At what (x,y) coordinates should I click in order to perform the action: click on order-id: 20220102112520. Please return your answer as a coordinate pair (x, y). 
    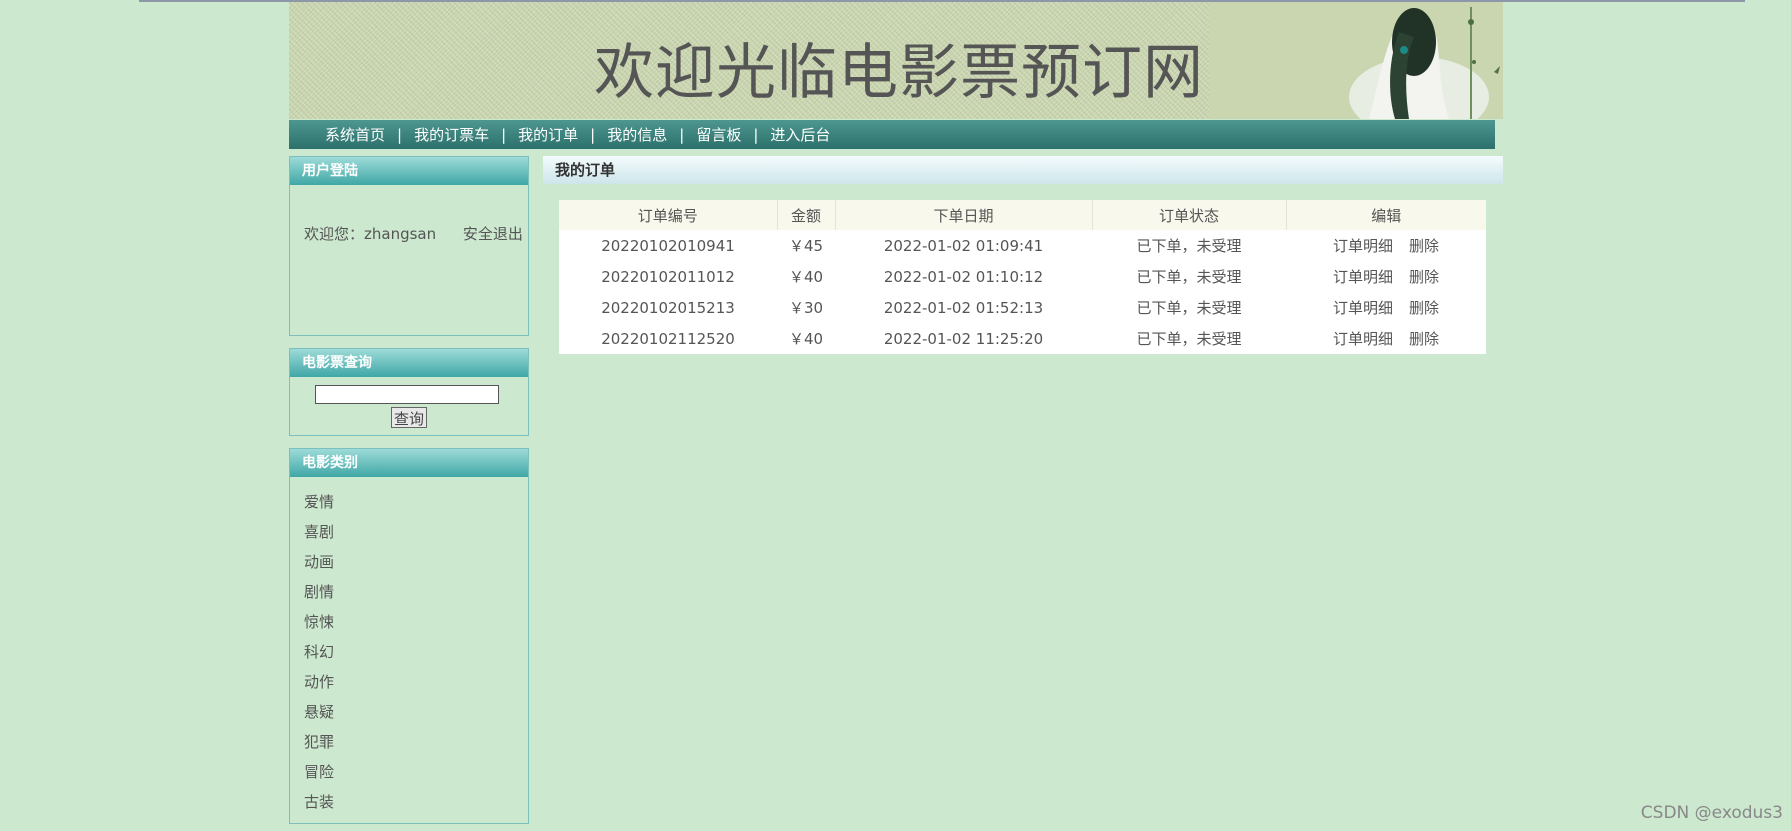
    Looking at the image, I should click on (668, 338).